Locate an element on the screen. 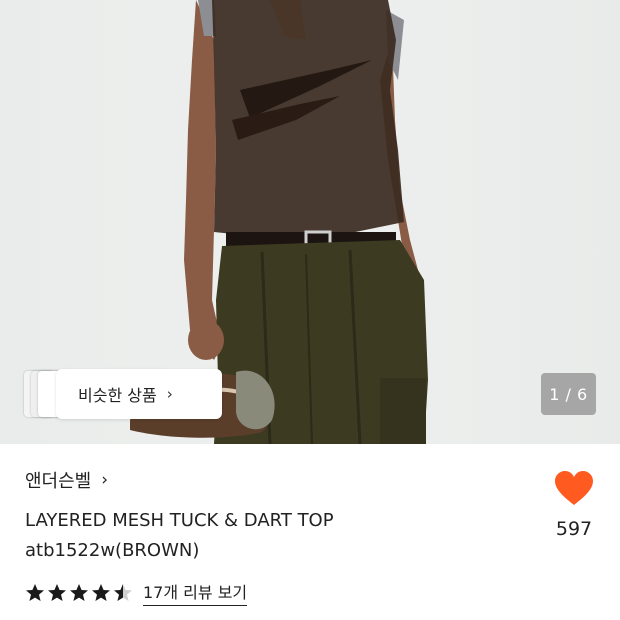  like-button: 597 is located at coordinates (574, 505).